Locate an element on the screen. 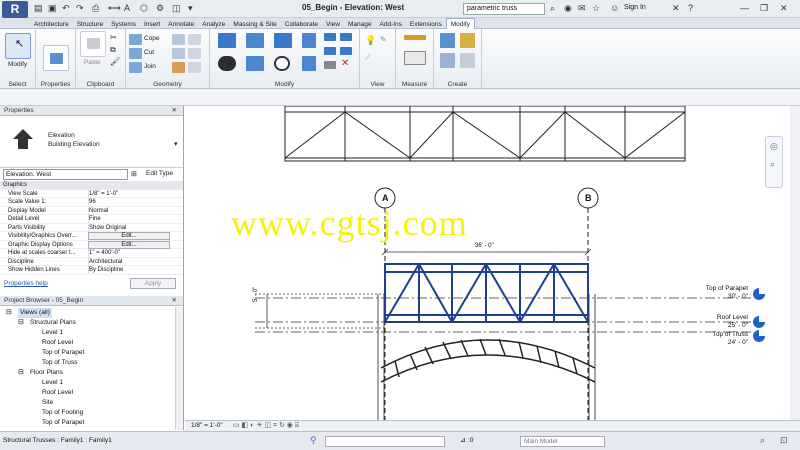 This screenshot has height=450, width=800. design-option-dropdown: Main Model is located at coordinates (562, 441).